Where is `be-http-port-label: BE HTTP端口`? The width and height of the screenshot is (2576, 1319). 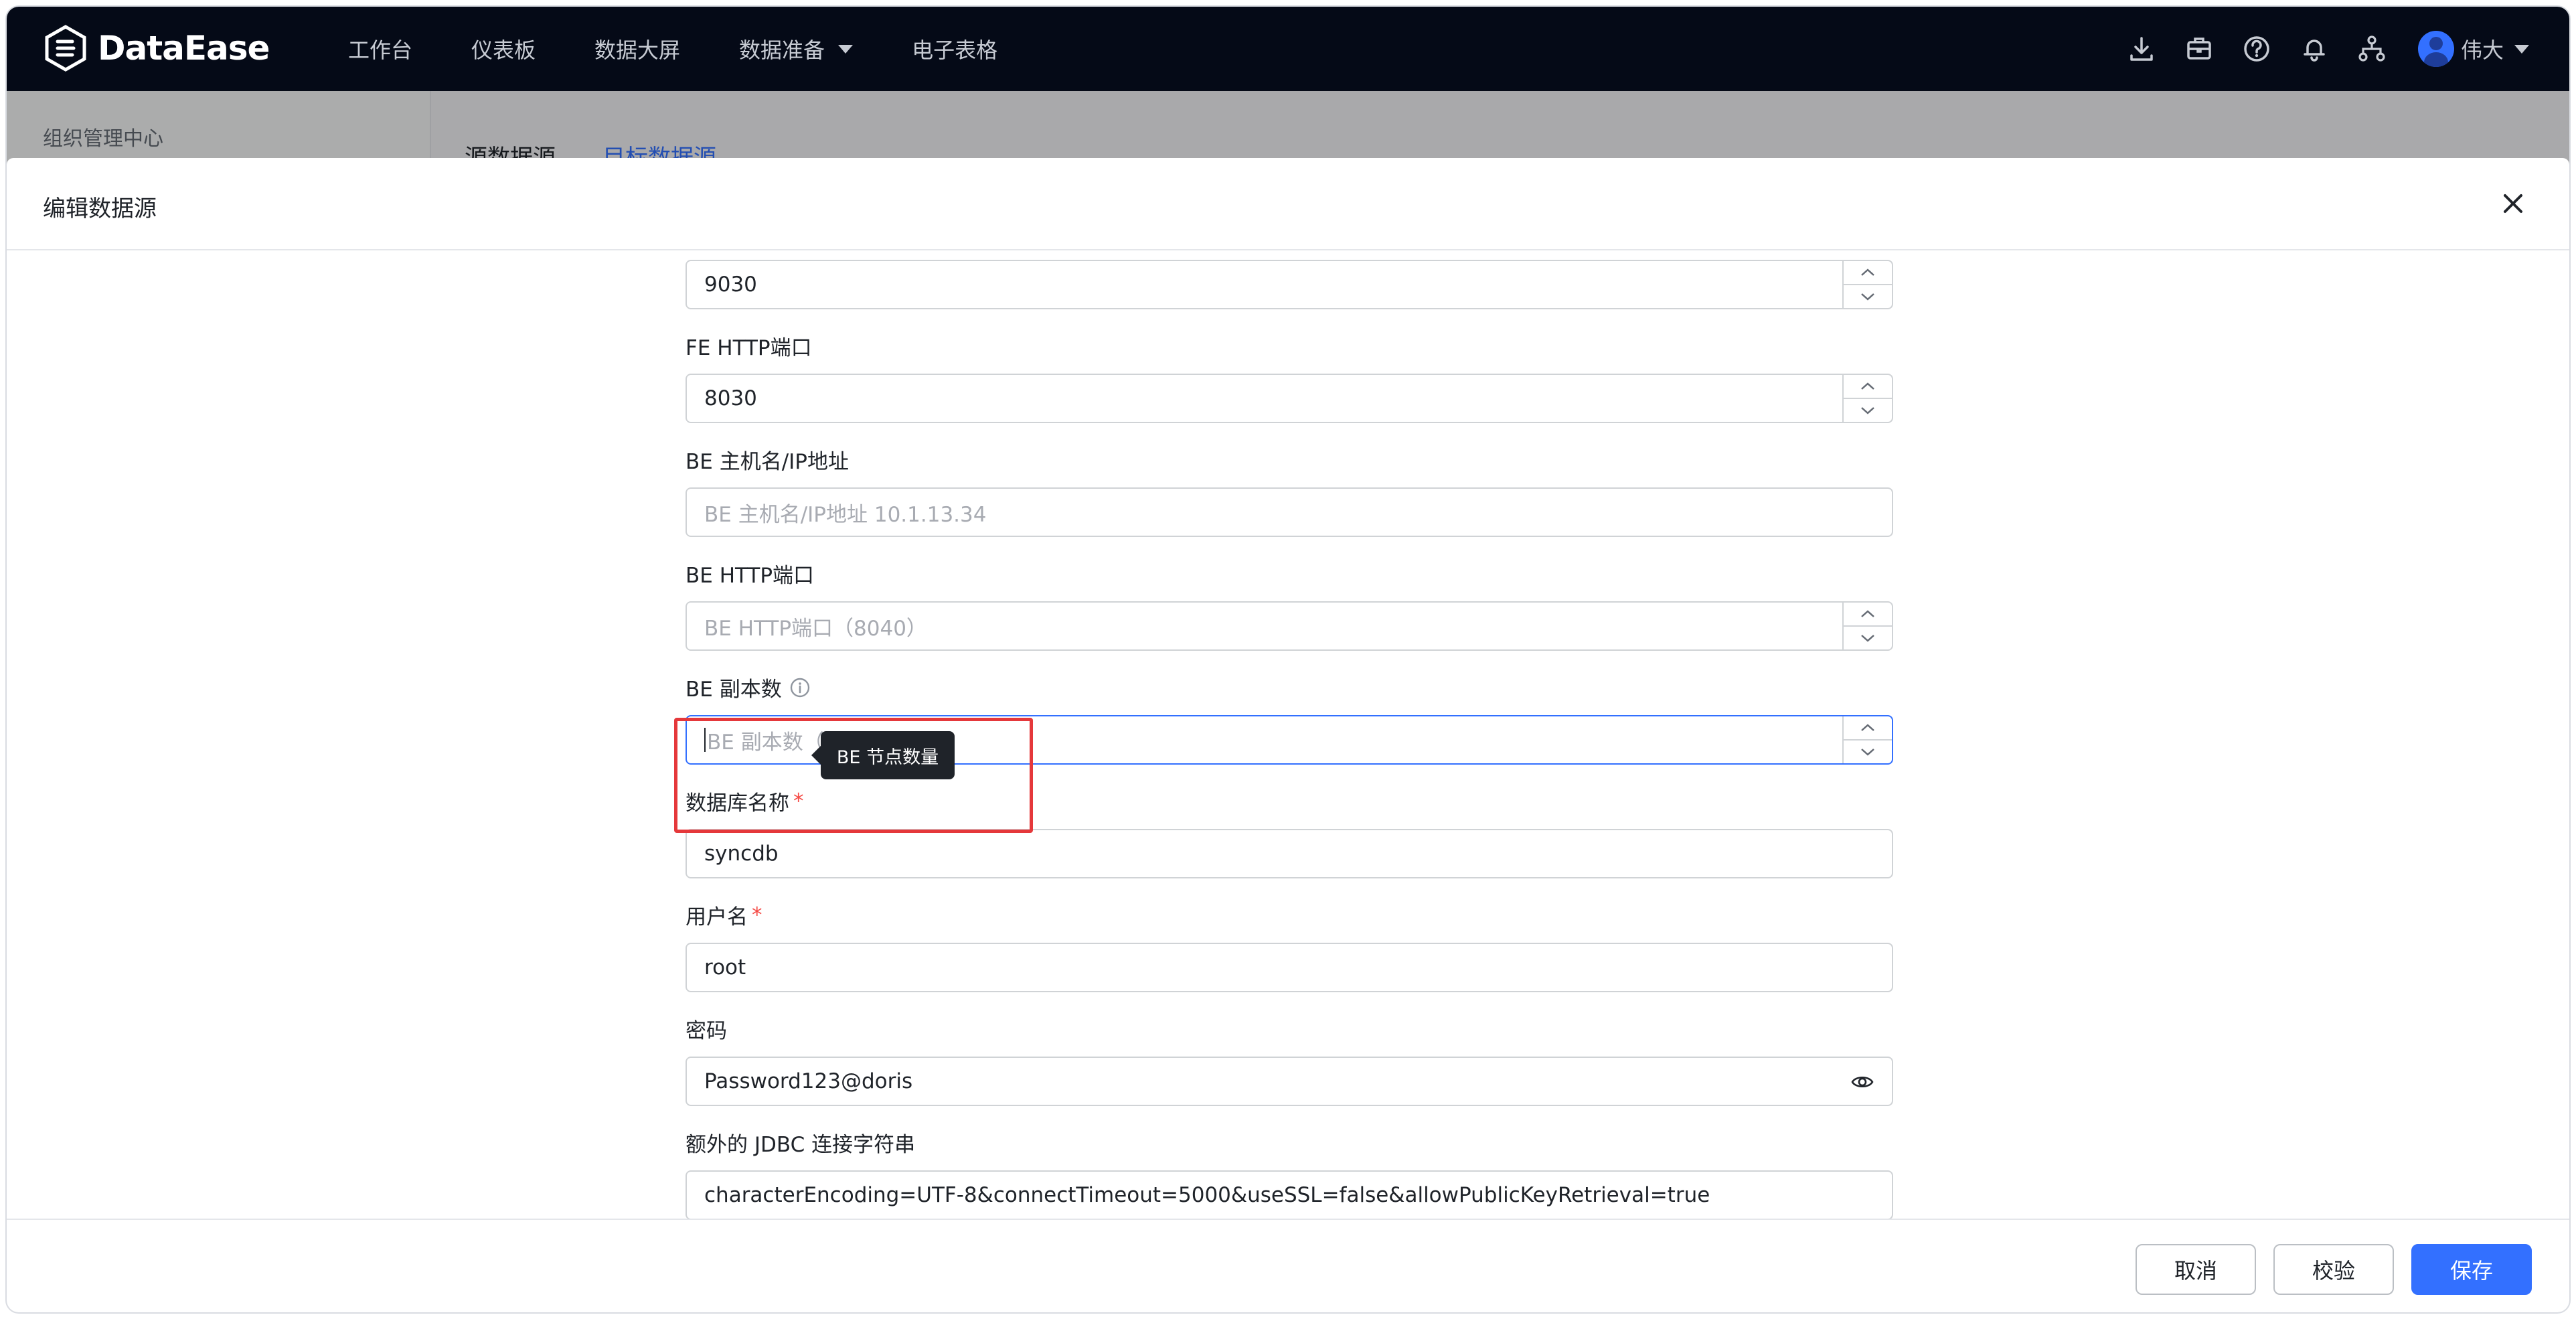 be-http-port-label: BE HTTP端口 is located at coordinates (750, 573).